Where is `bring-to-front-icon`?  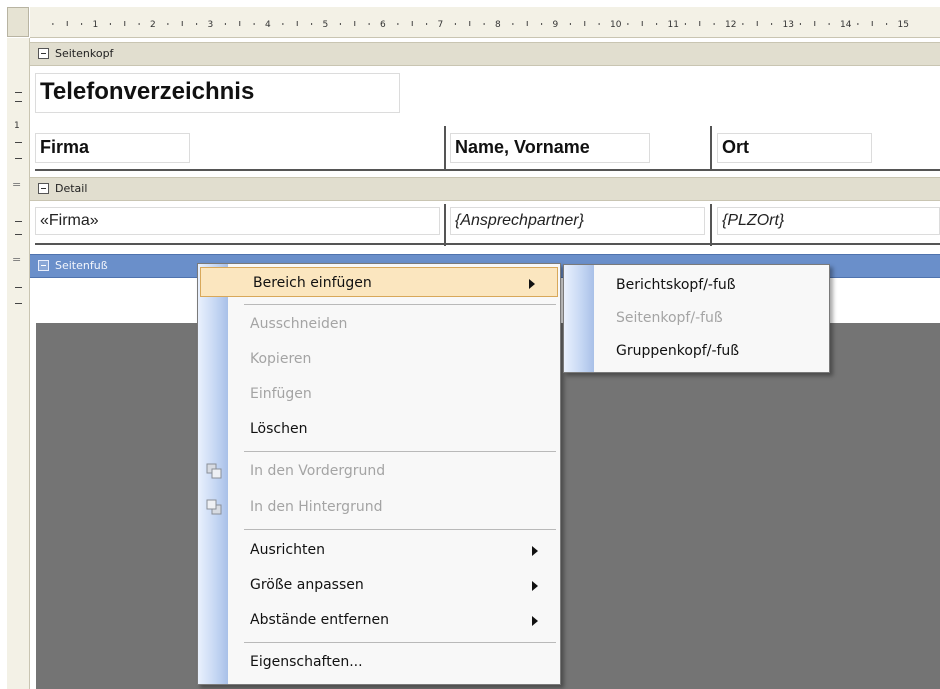 bring-to-front-icon is located at coordinates (214, 471).